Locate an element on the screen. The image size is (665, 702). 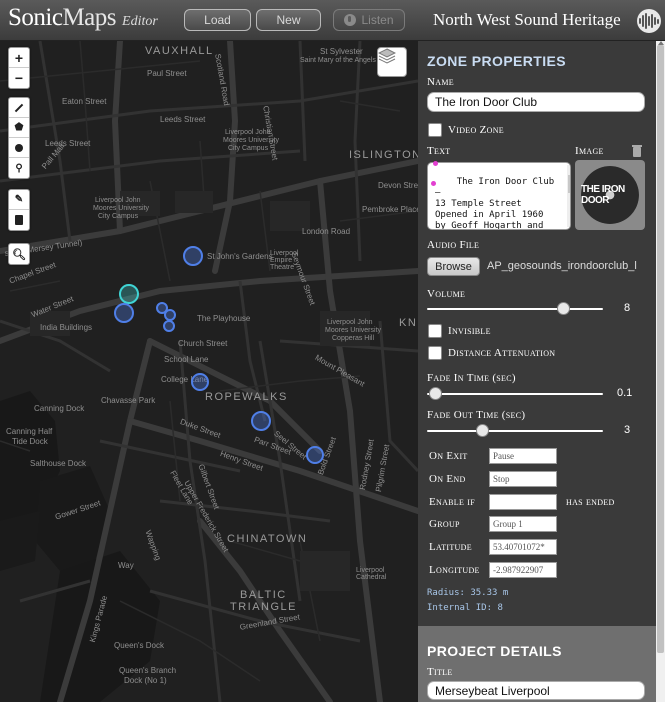
fade-in-slider-thumb is located at coordinates (435, 393).